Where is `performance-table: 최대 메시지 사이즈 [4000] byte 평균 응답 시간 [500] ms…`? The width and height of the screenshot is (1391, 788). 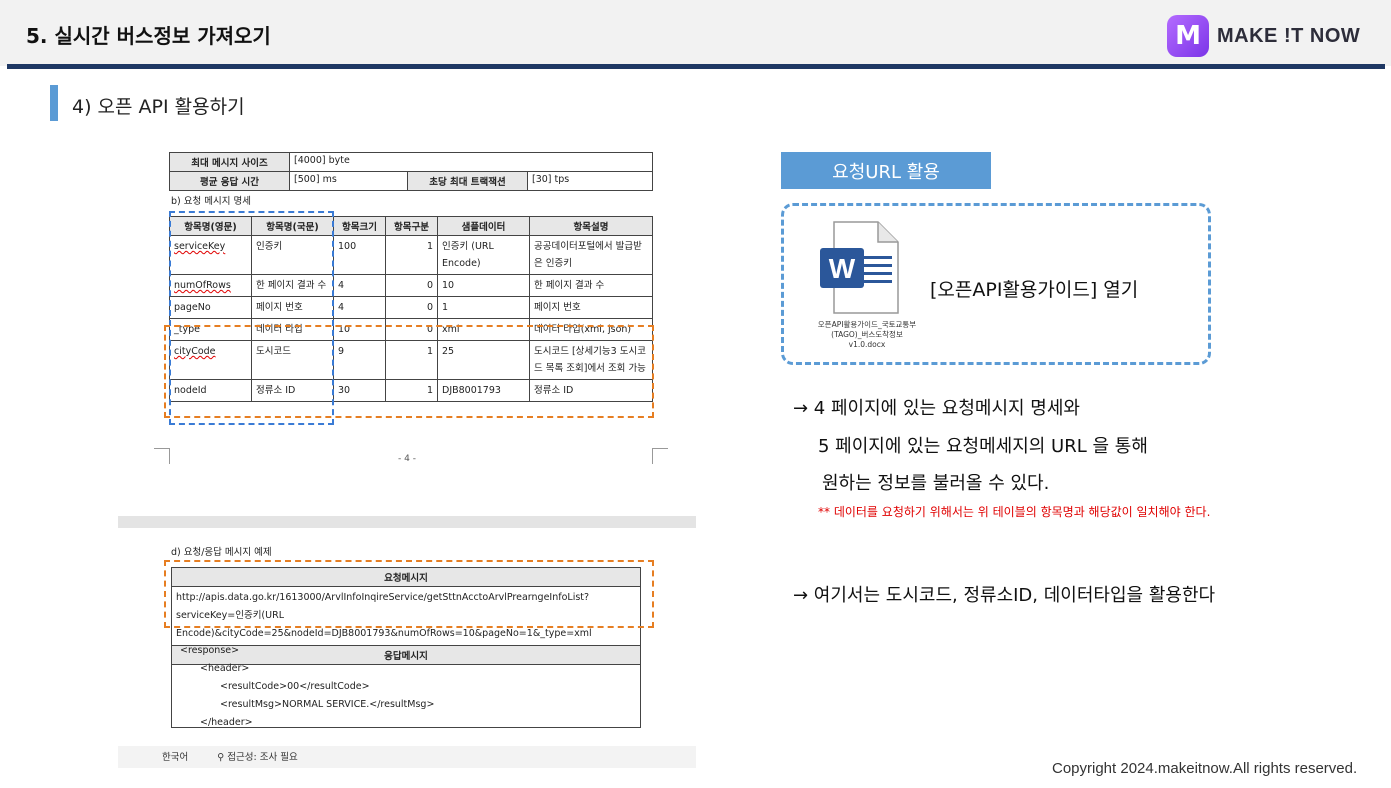
performance-table: 최대 메시지 사이즈 [4000] byte 평균 응답 시간 [500] ms… is located at coordinates (411, 171).